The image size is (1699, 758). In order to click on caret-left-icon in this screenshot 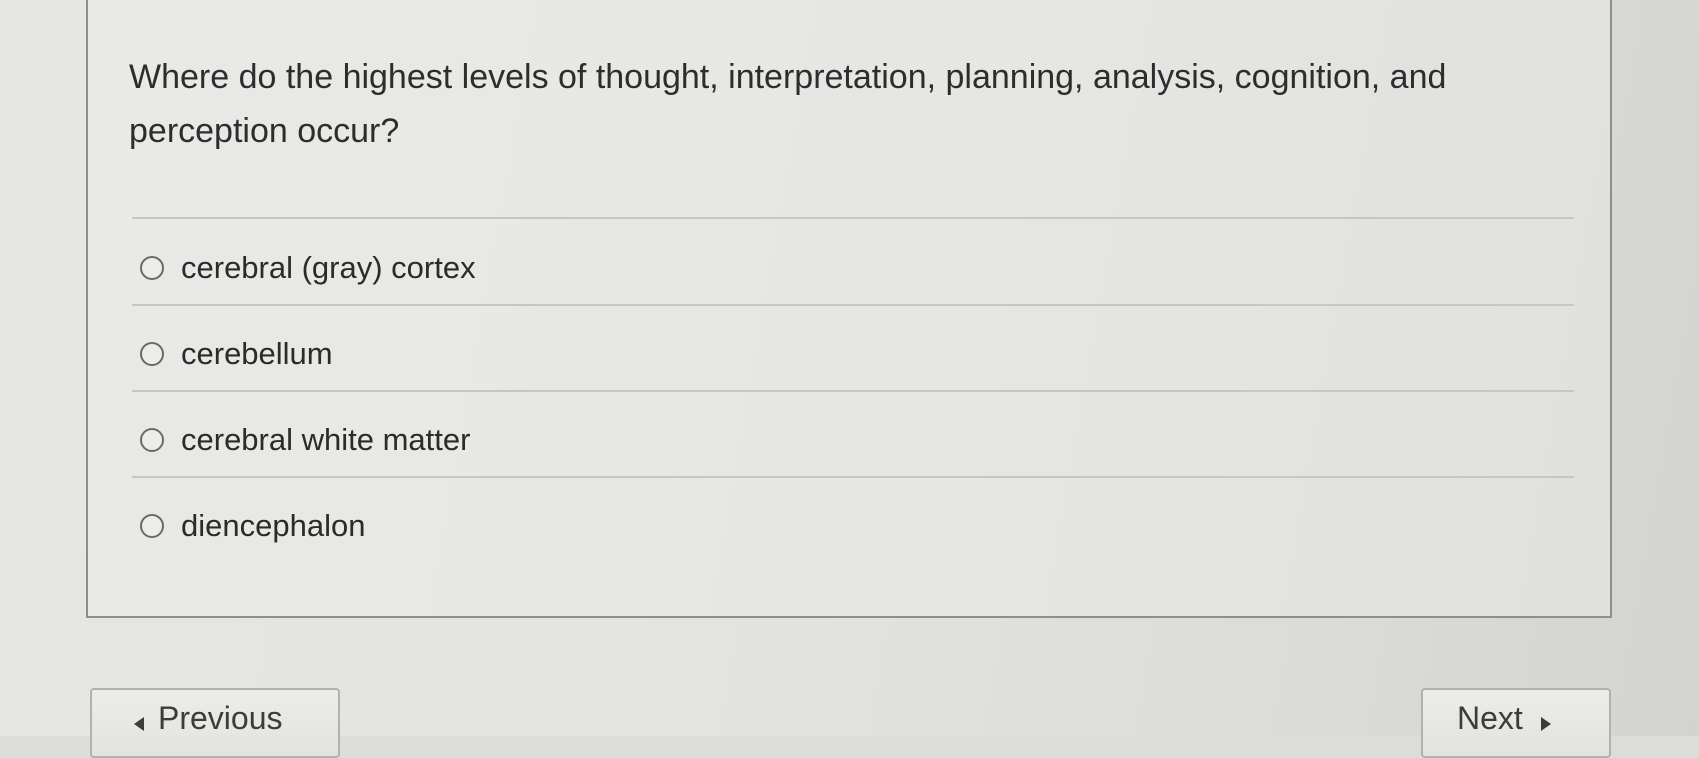, I will do `click(139, 724)`.